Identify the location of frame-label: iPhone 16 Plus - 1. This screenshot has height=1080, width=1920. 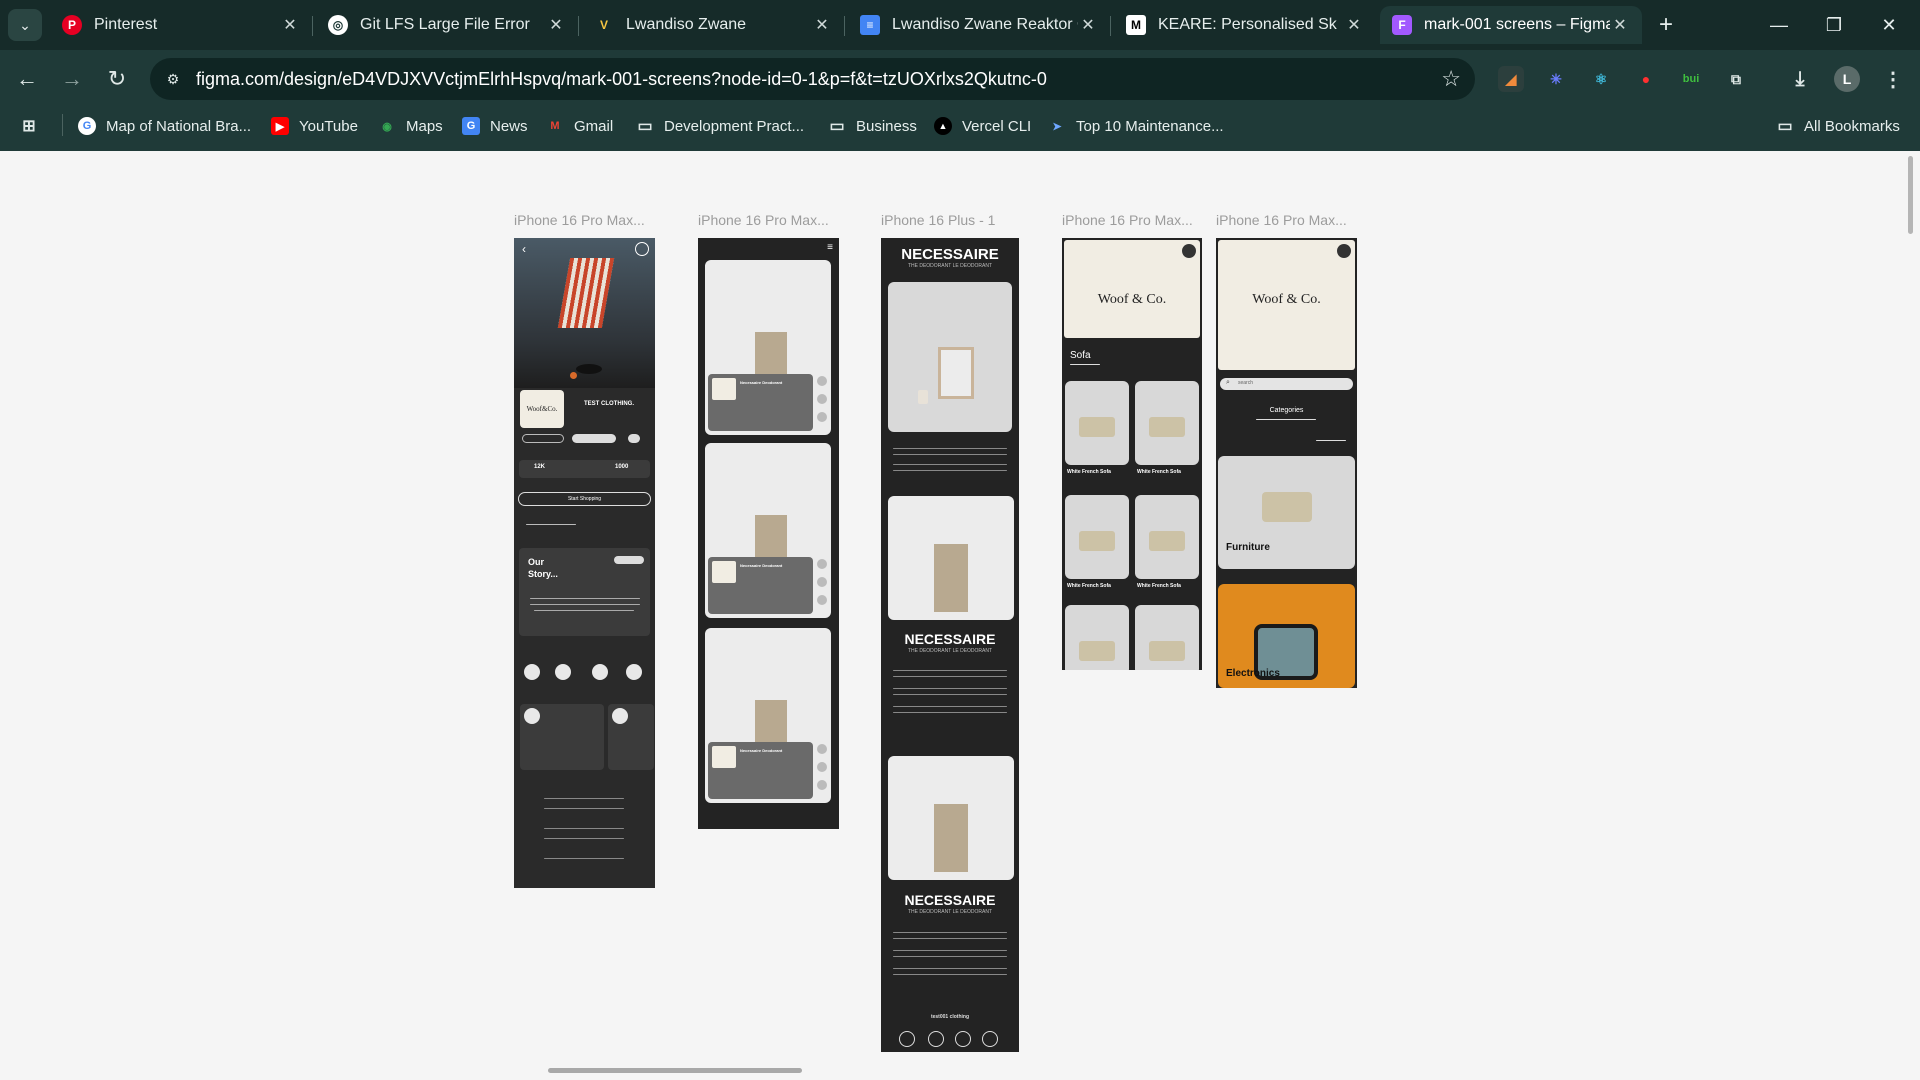
(938, 220).